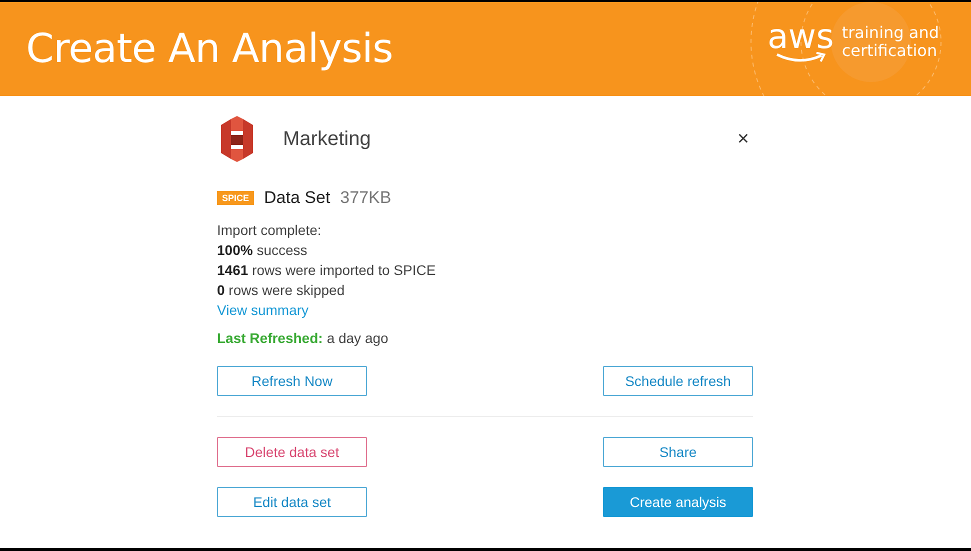 This screenshot has width=971, height=551. Describe the element at coordinates (235, 198) in the screenshot. I see `spice-badge: SPICE` at that location.